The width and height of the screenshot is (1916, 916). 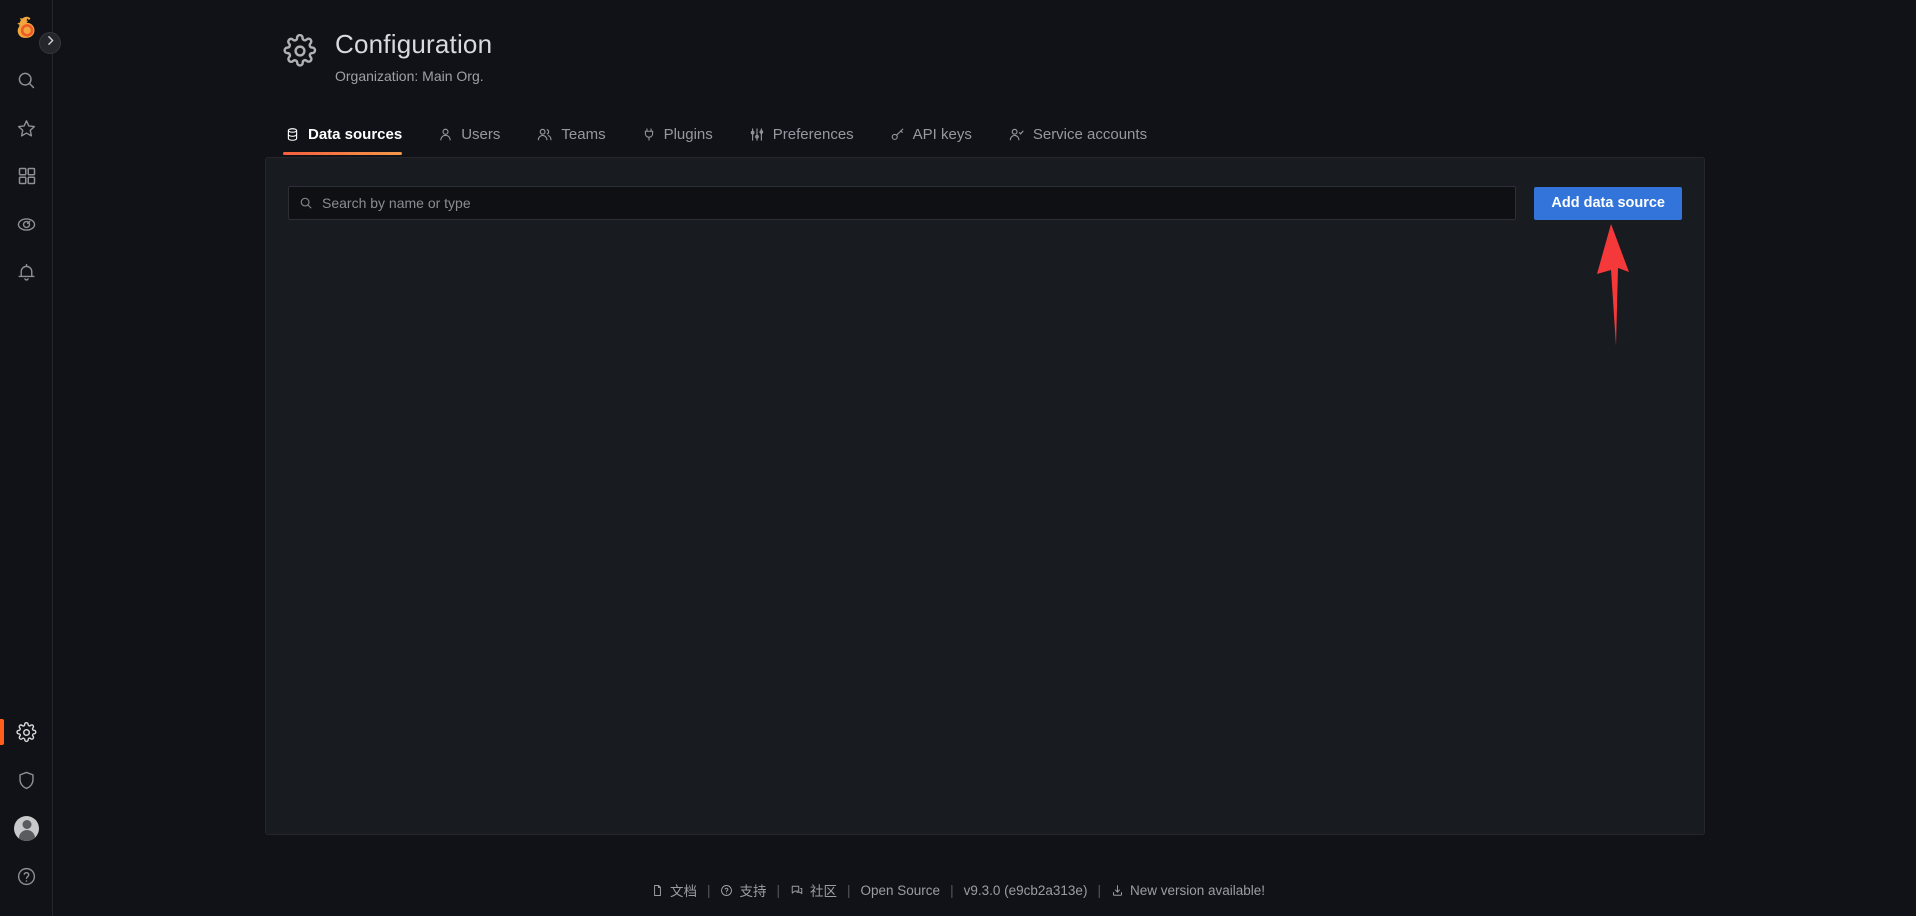 What do you see at coordinates (914, 203) in the screenshot?
I see `search-input` at bounding box center [914, 203].